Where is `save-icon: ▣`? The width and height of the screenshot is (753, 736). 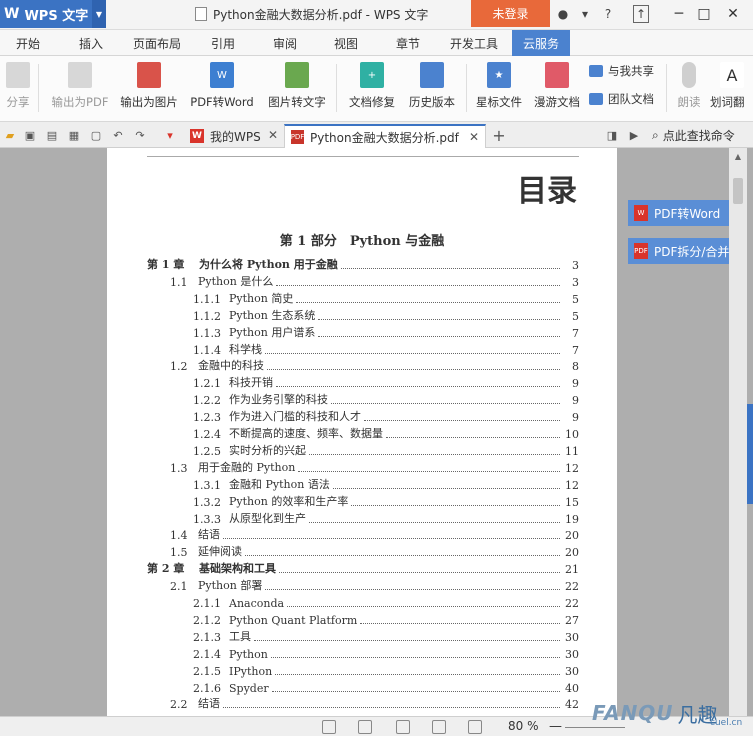 save-icon: ▣ is located at coordinates (30, 135).